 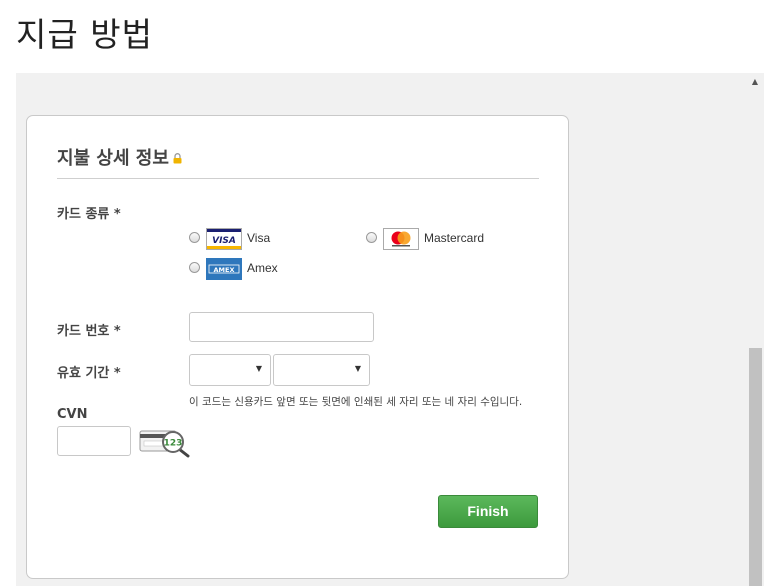 What do you see at coordinates (281, 327) in the screenshot?
I see `card-number-input` at bounding box center [281, 327].